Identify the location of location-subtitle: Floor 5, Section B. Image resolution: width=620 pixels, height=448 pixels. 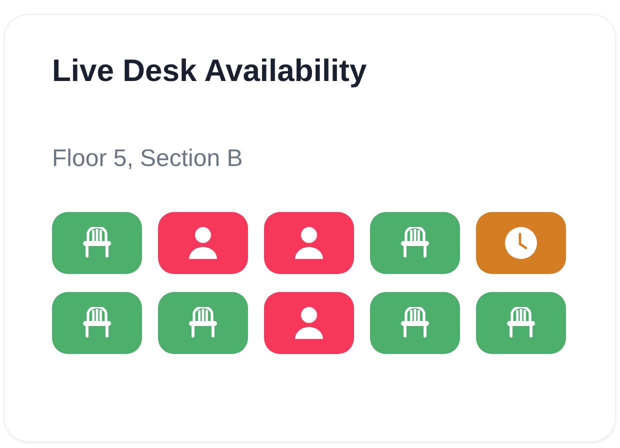
(148, 159).